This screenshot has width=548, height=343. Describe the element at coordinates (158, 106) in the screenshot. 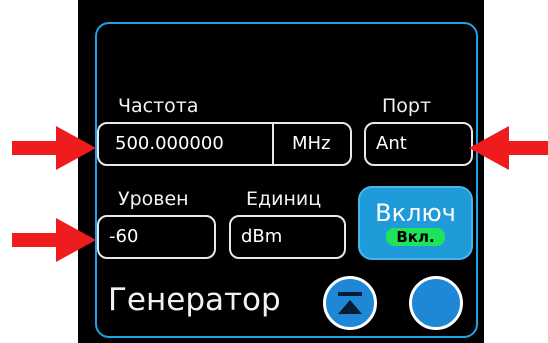

I see `frequency-label: Частота` at that location.